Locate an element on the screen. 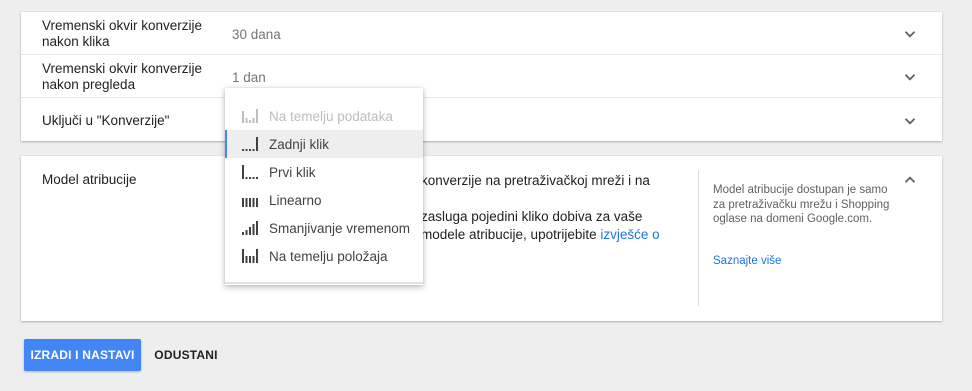 The height and width of the screenshot is (391, 972). dropdown-scroll-edge is located at coordinates (324, 283).